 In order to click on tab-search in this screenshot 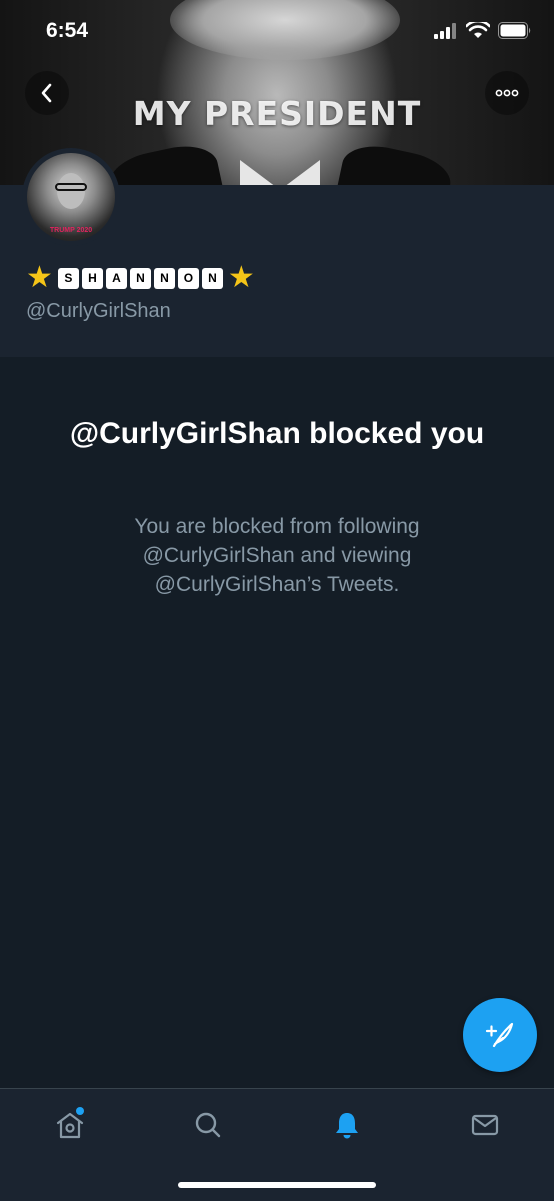, I will do `click(208, 1125)`.